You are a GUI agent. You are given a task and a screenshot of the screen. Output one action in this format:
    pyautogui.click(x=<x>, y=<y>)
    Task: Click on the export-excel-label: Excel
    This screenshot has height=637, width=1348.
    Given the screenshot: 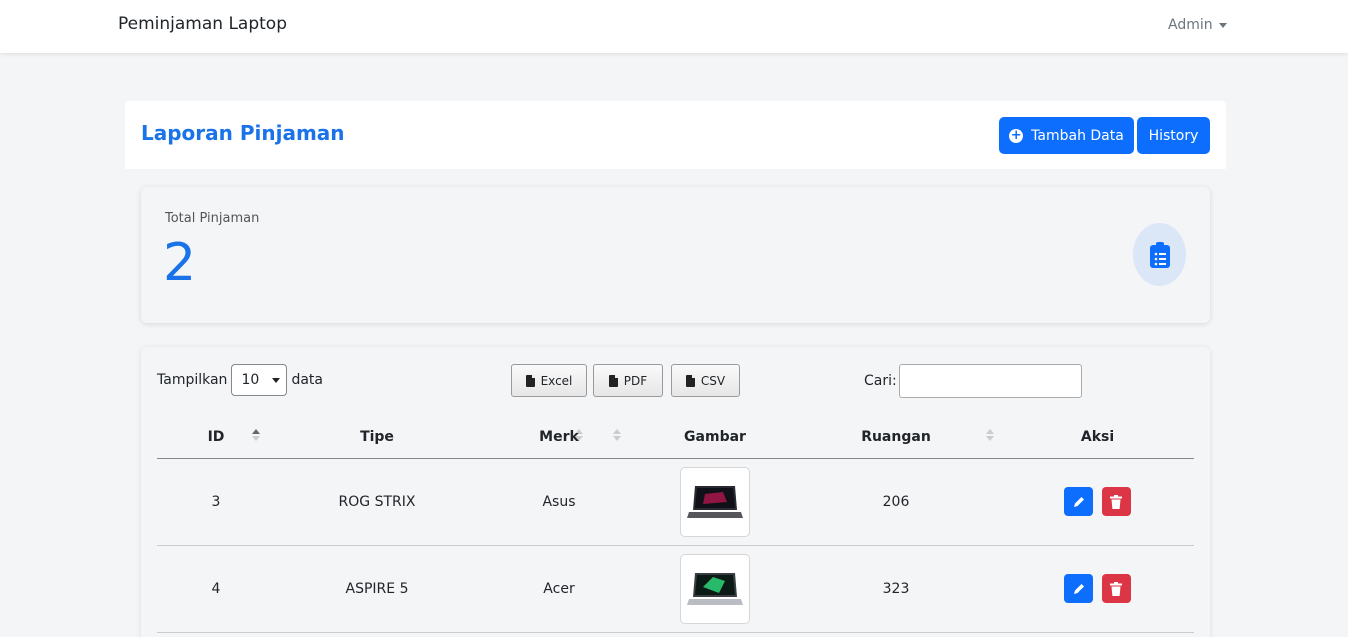 What is the action you would take?
    pyautogui.click(x=556, y=380)
    